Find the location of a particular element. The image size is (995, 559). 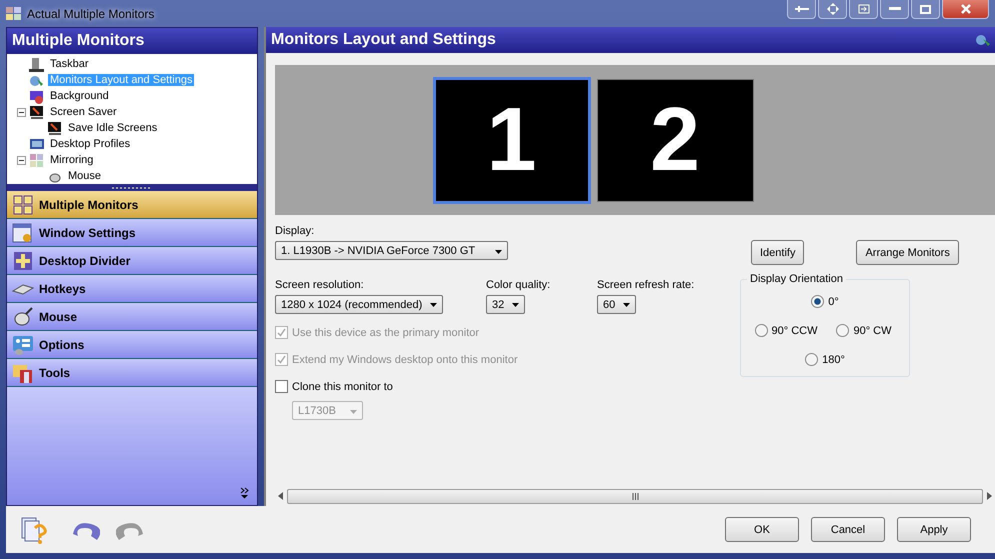

pin-button is located at coordinates (801, 9).